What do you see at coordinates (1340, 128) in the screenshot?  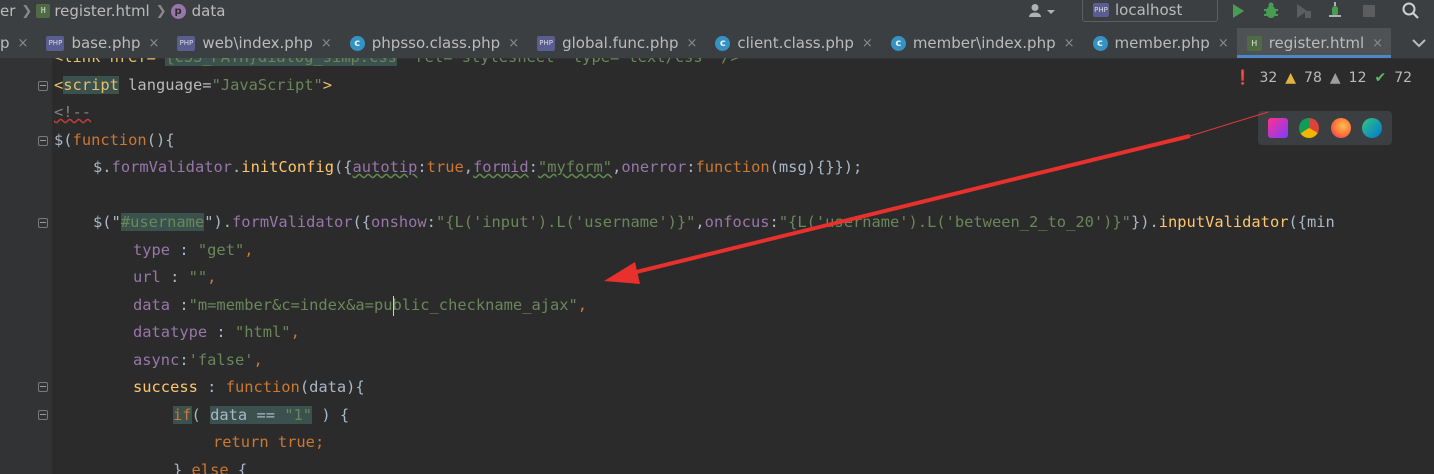 I see `firefox-icon` at bounding box center [1340, 128].